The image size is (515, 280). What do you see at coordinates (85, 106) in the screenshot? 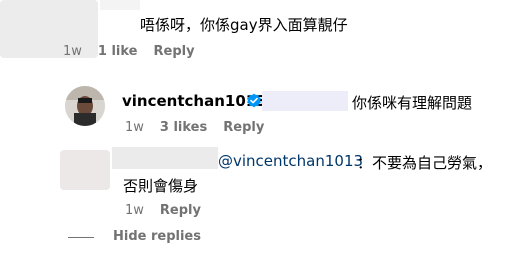
I see `avatar` at bounding box center [85, 106].